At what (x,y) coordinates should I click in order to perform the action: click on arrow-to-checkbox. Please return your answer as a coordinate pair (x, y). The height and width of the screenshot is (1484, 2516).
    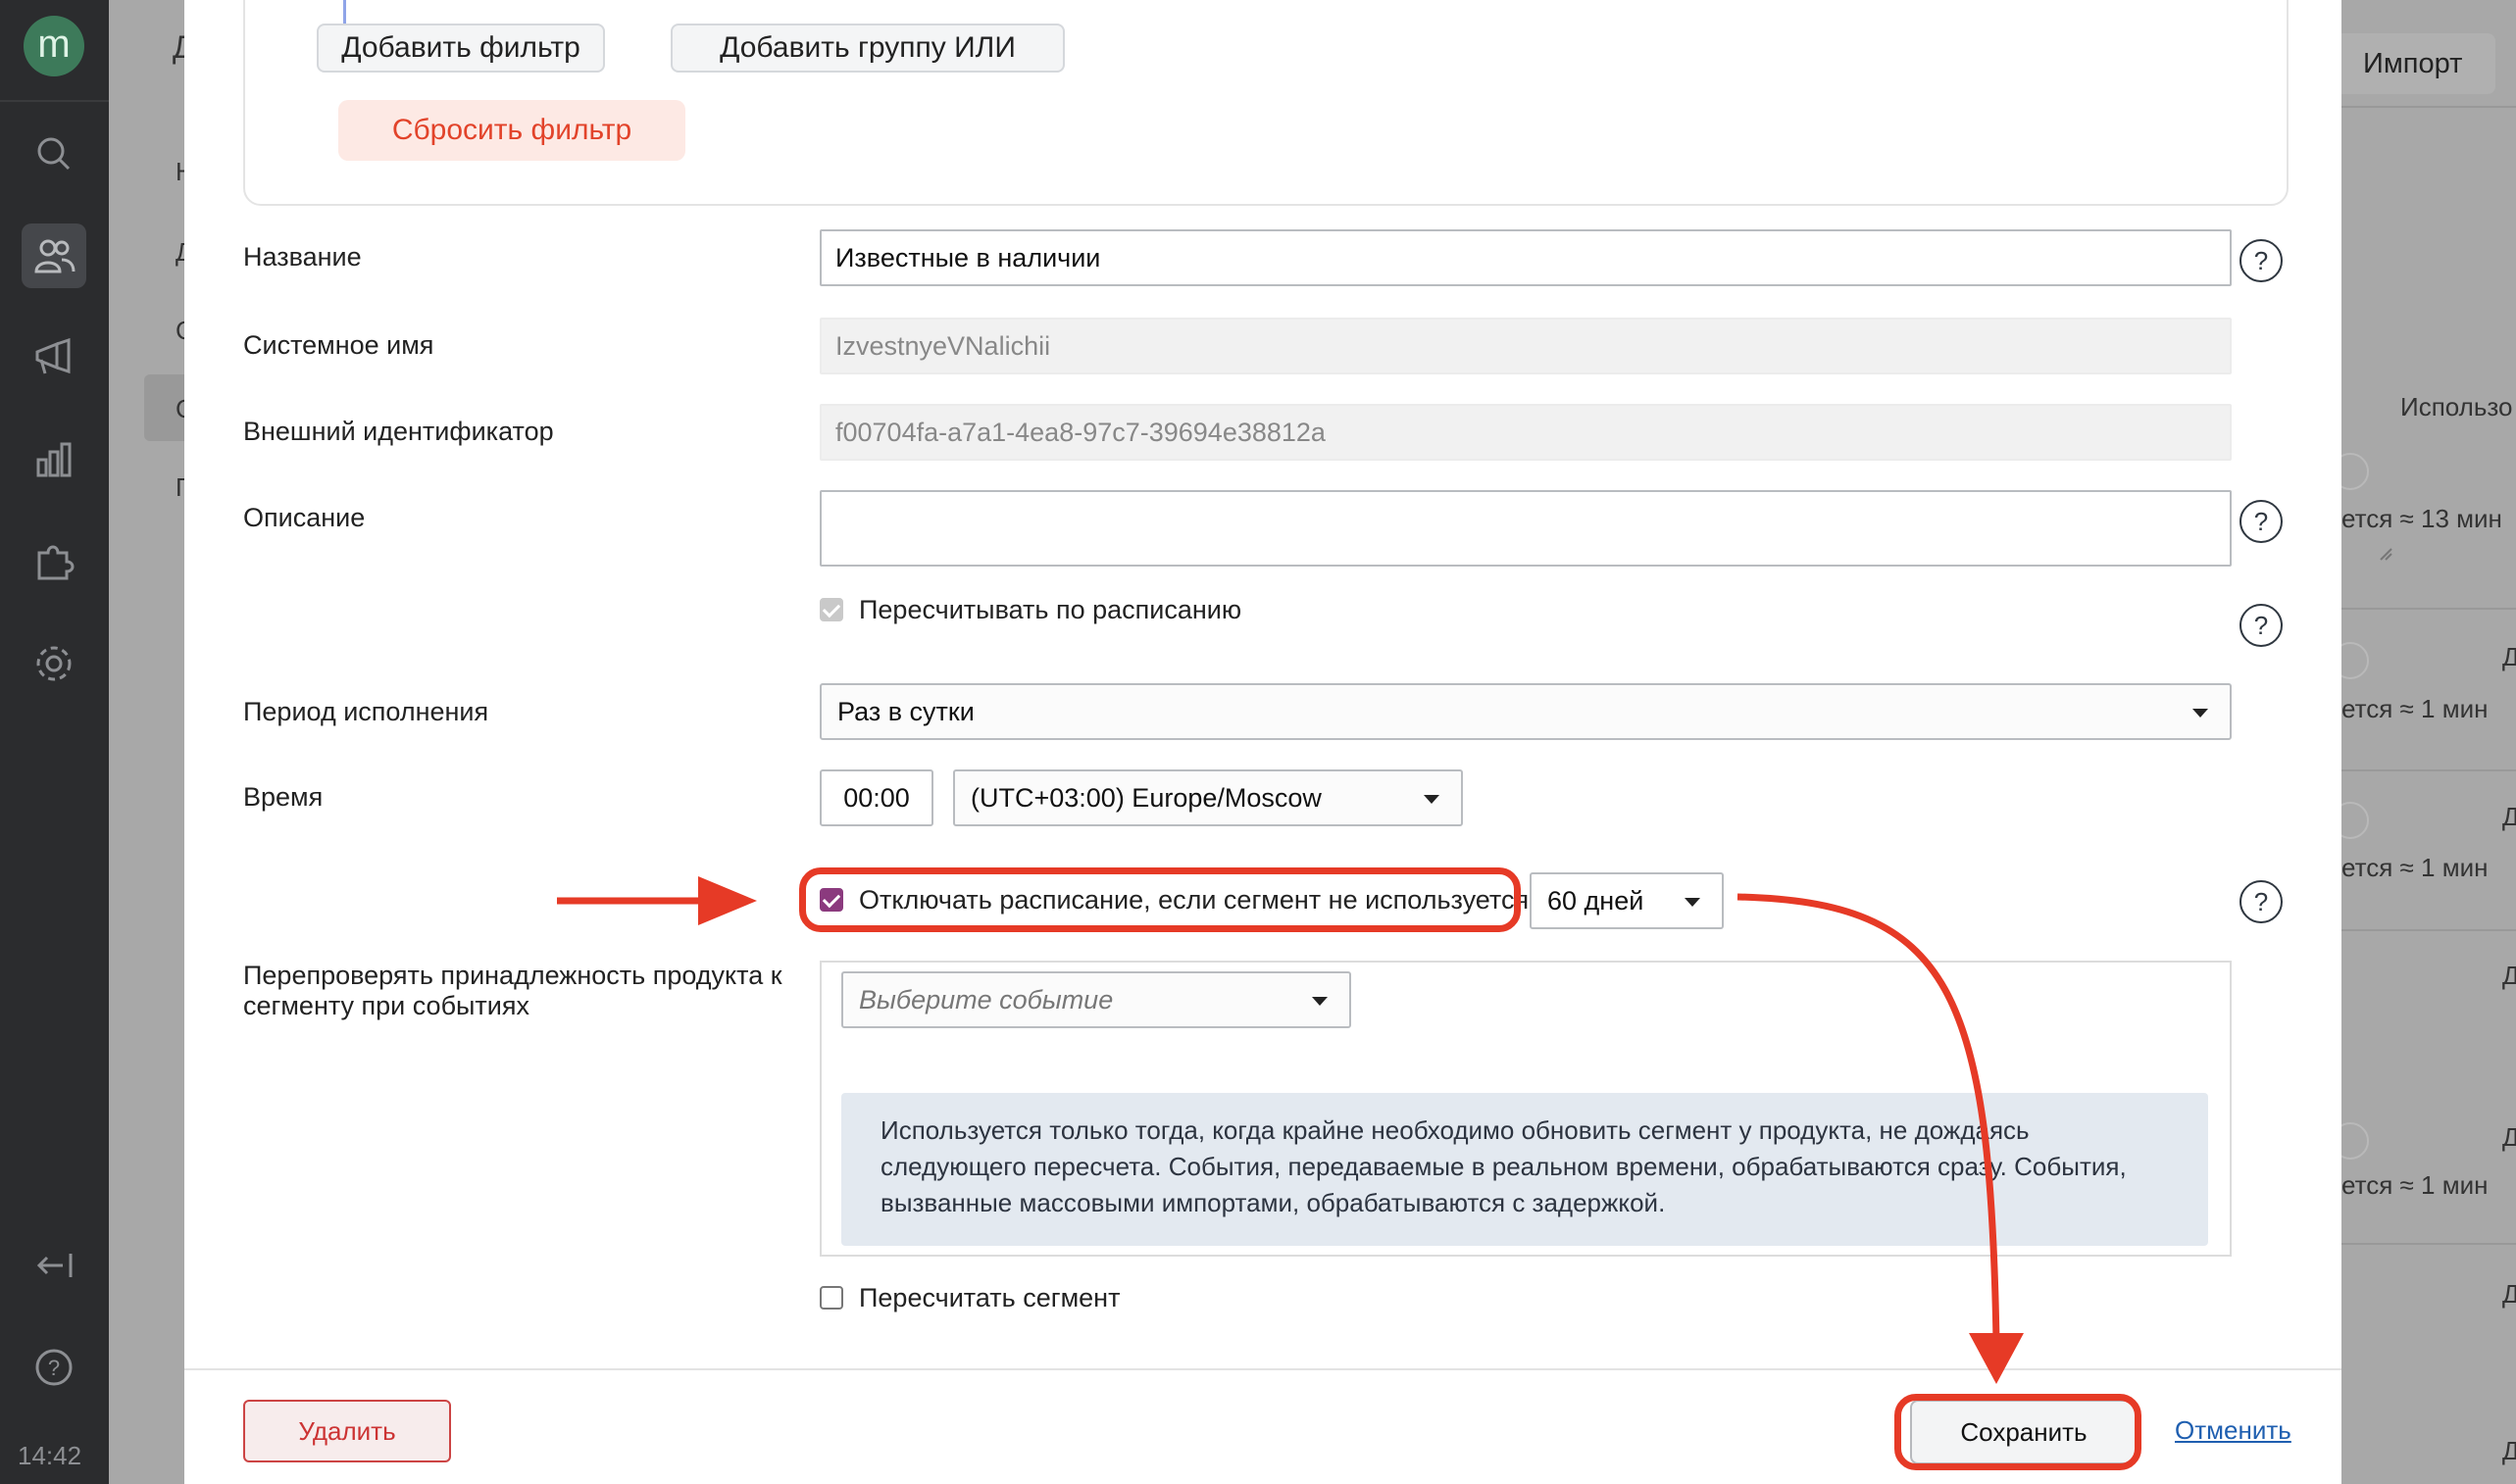
    Looking at the image, I should click on (657, 900).